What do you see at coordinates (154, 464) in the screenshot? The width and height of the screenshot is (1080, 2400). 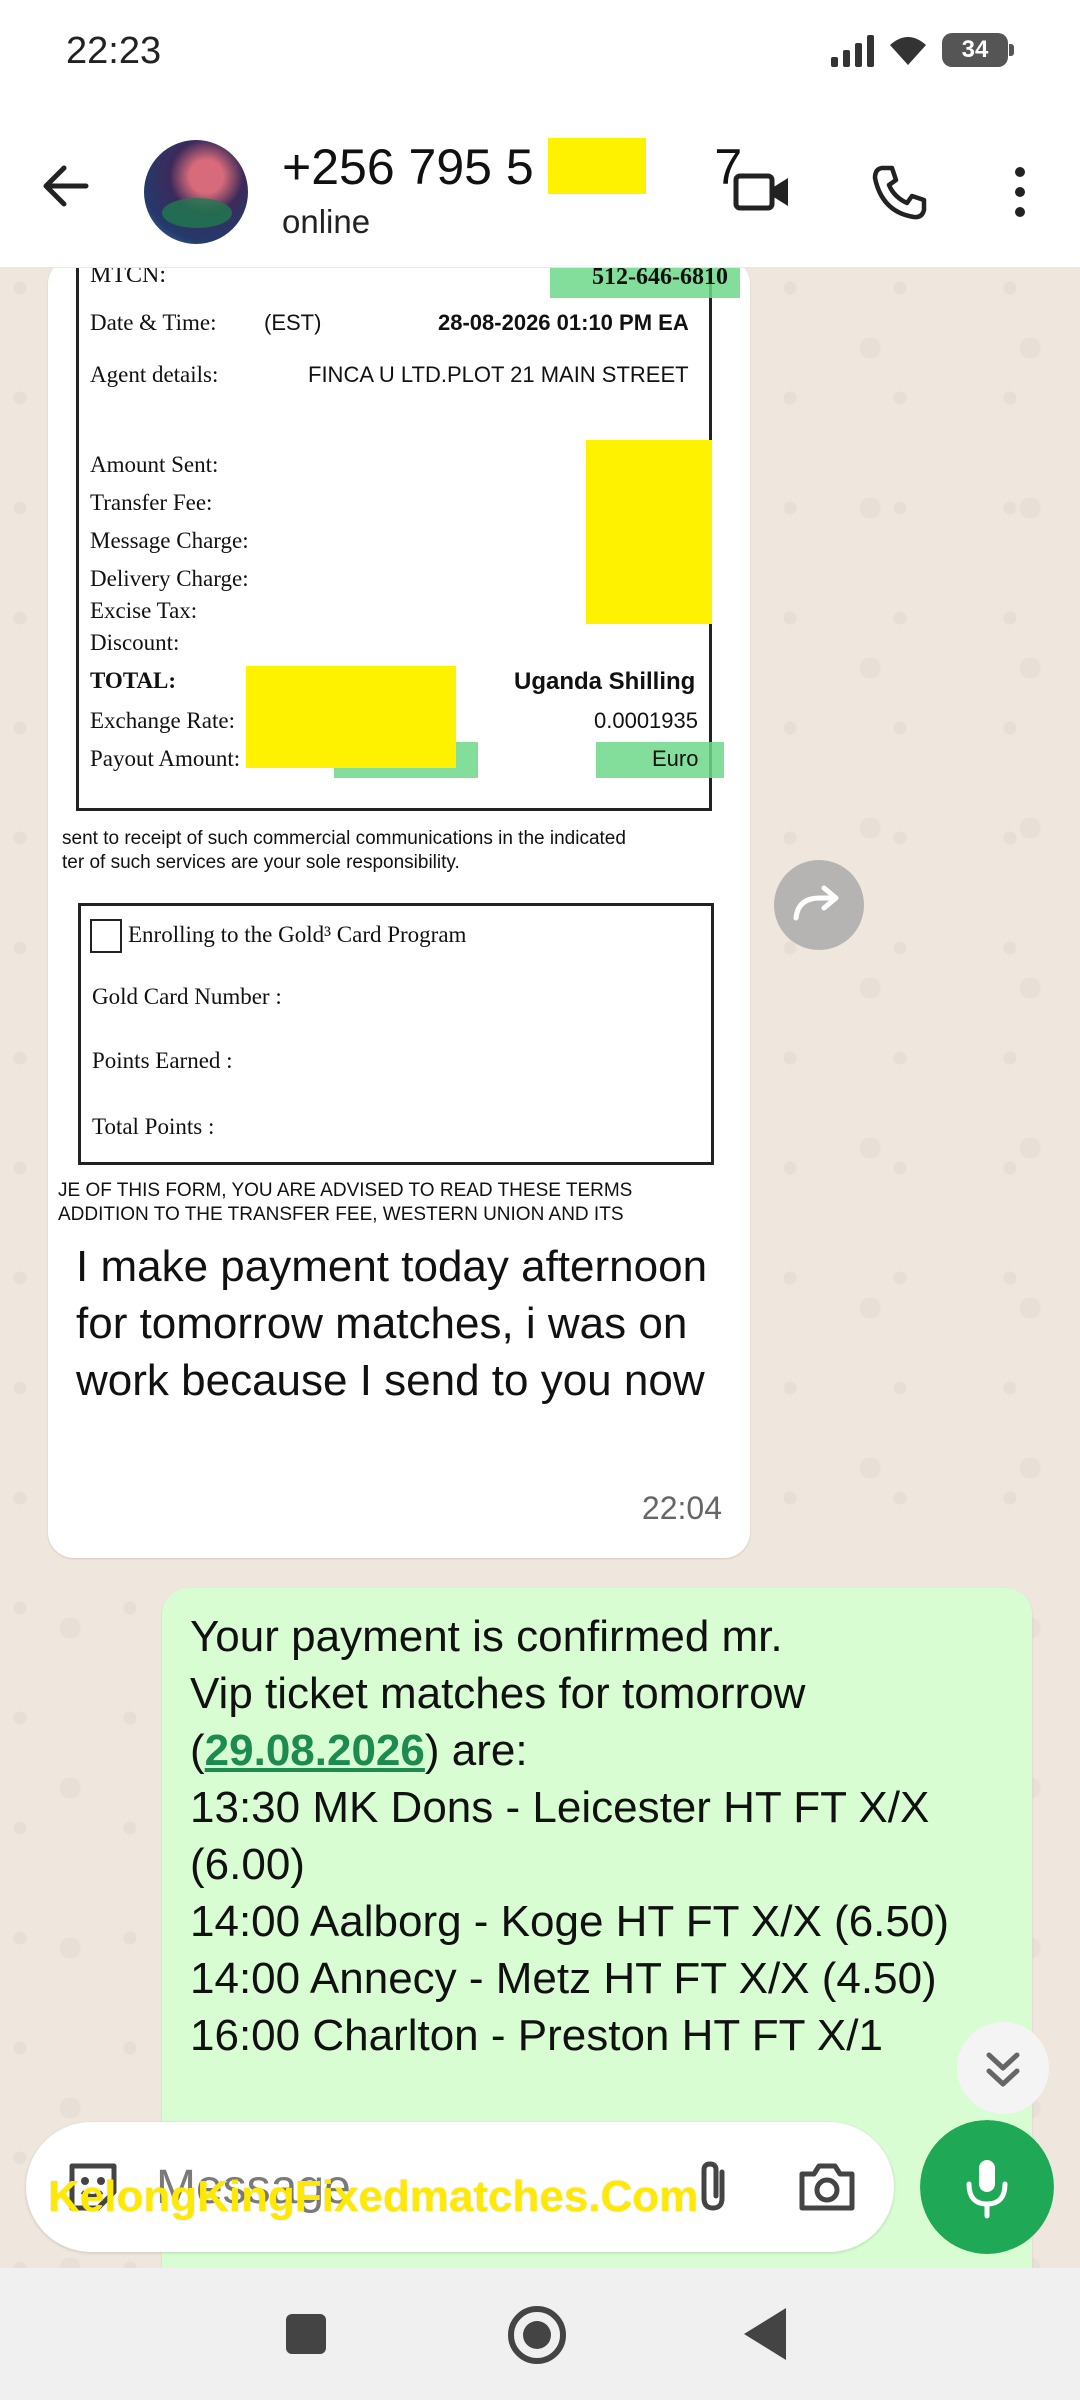 I see `amount-sent-label: Amount Sent:` at bounding box center [154, 464].